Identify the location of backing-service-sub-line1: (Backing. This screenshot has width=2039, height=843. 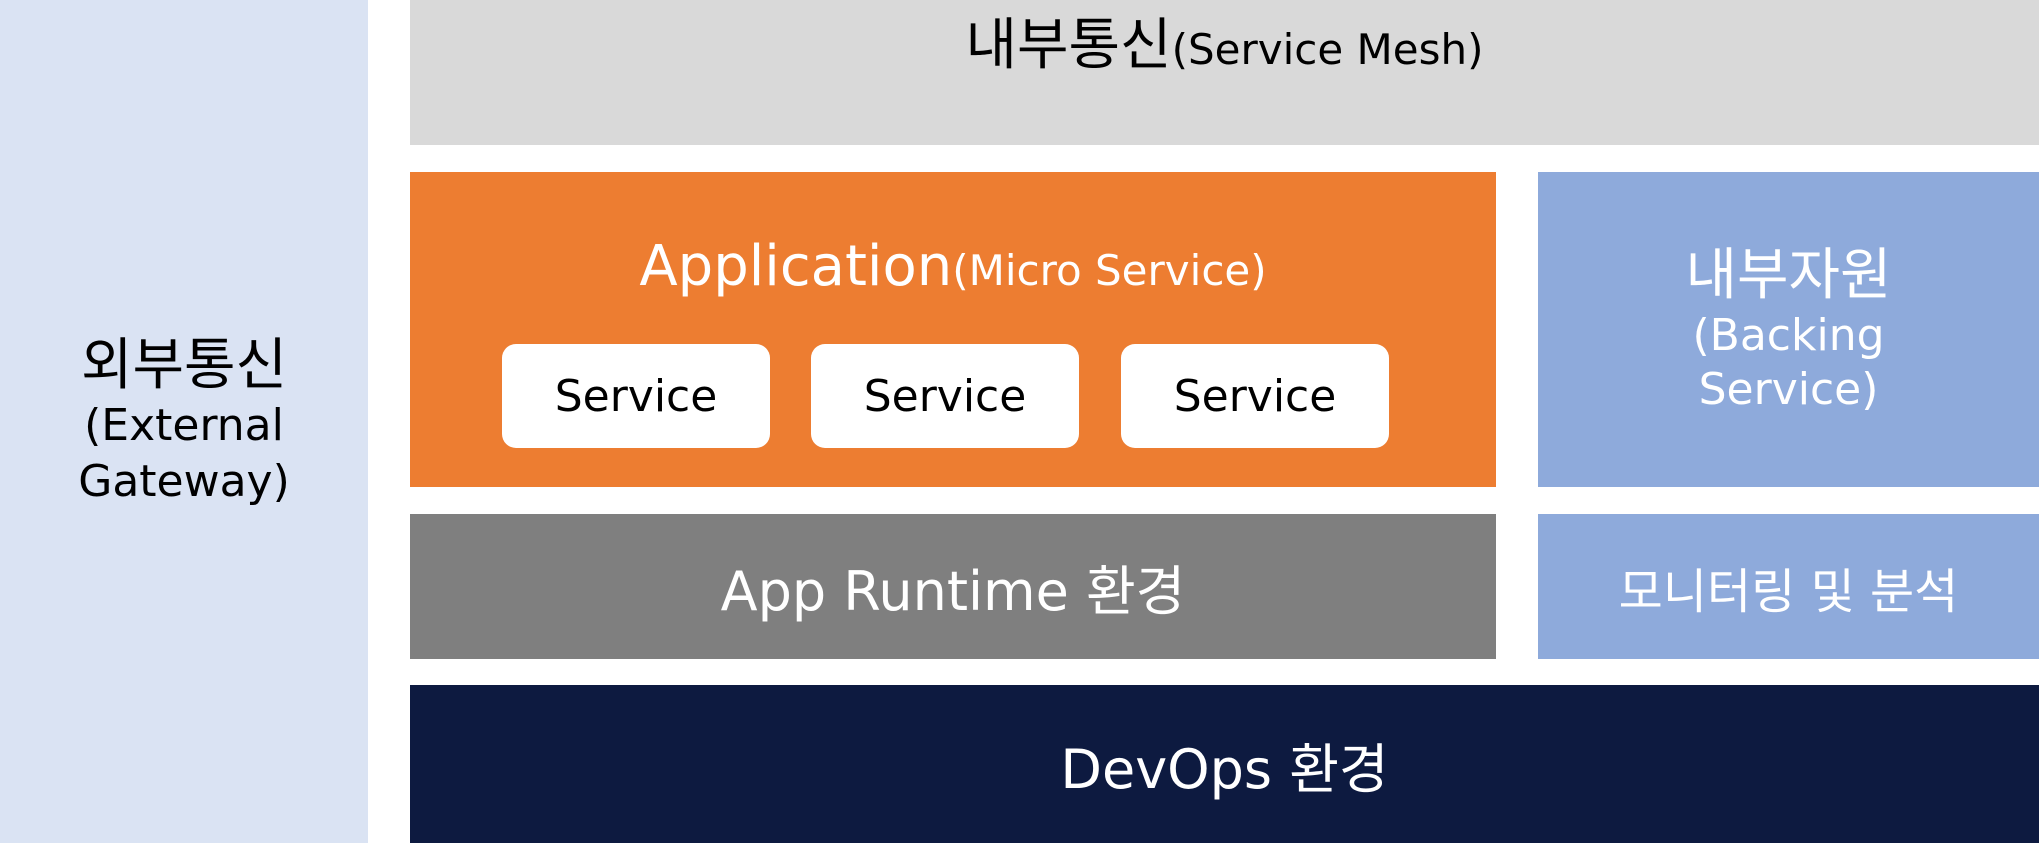
(1788, 335).